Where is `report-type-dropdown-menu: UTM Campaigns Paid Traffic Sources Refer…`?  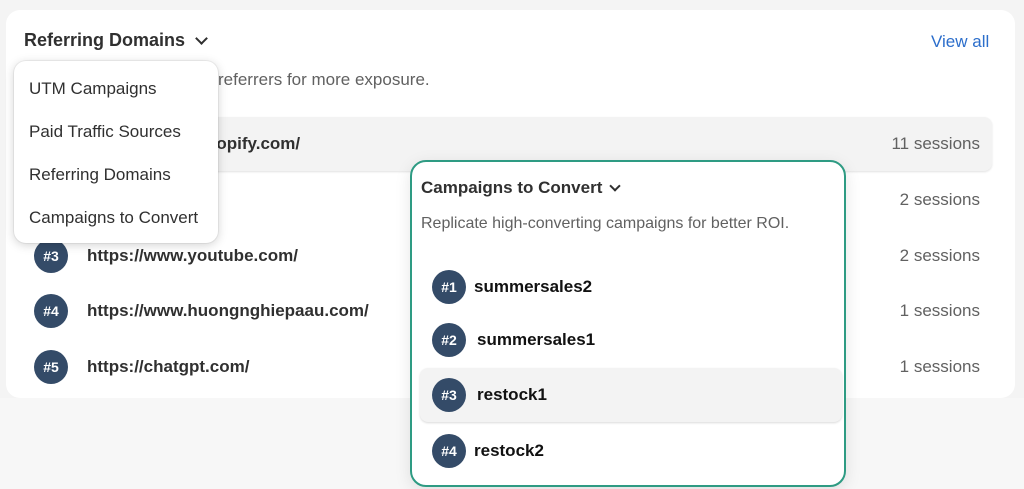
report-type-dropdown-menu: UTM Campaigns Paid Traffic Sources Refer… is located at coordinates (116, 152).